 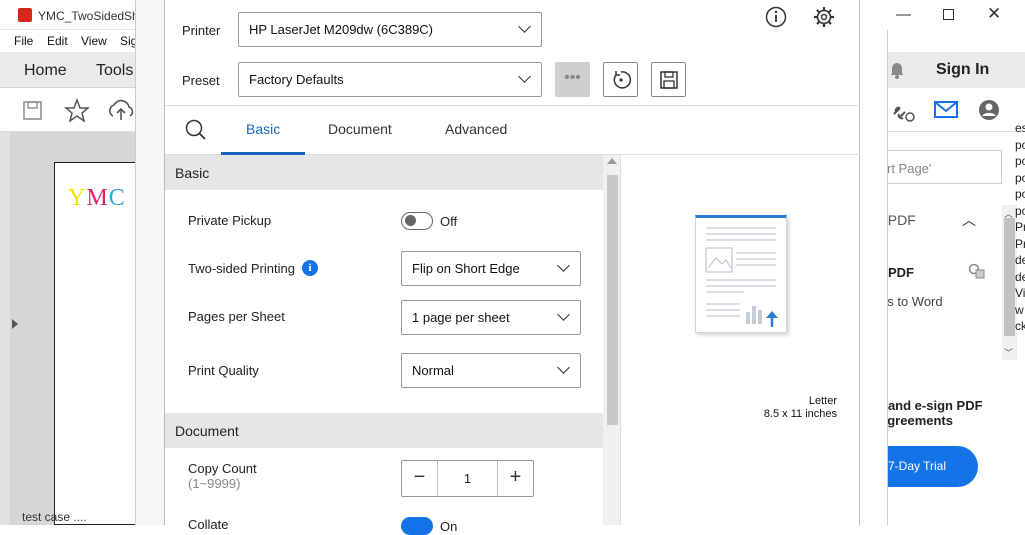 What do you see at coordinates (449, 526) in the screenshot?
I see `collate-state: On` at bounding box center [449, 526].